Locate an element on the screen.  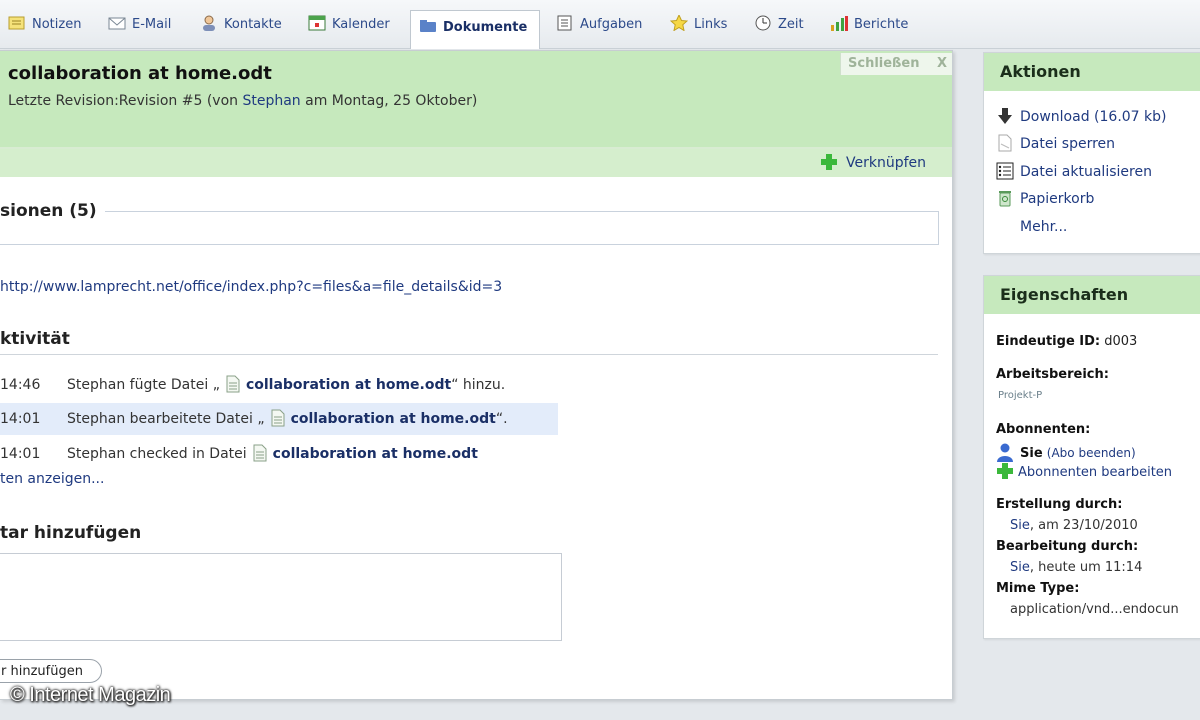
subscriber-name: Sie is located at coordinates (1031, 453).